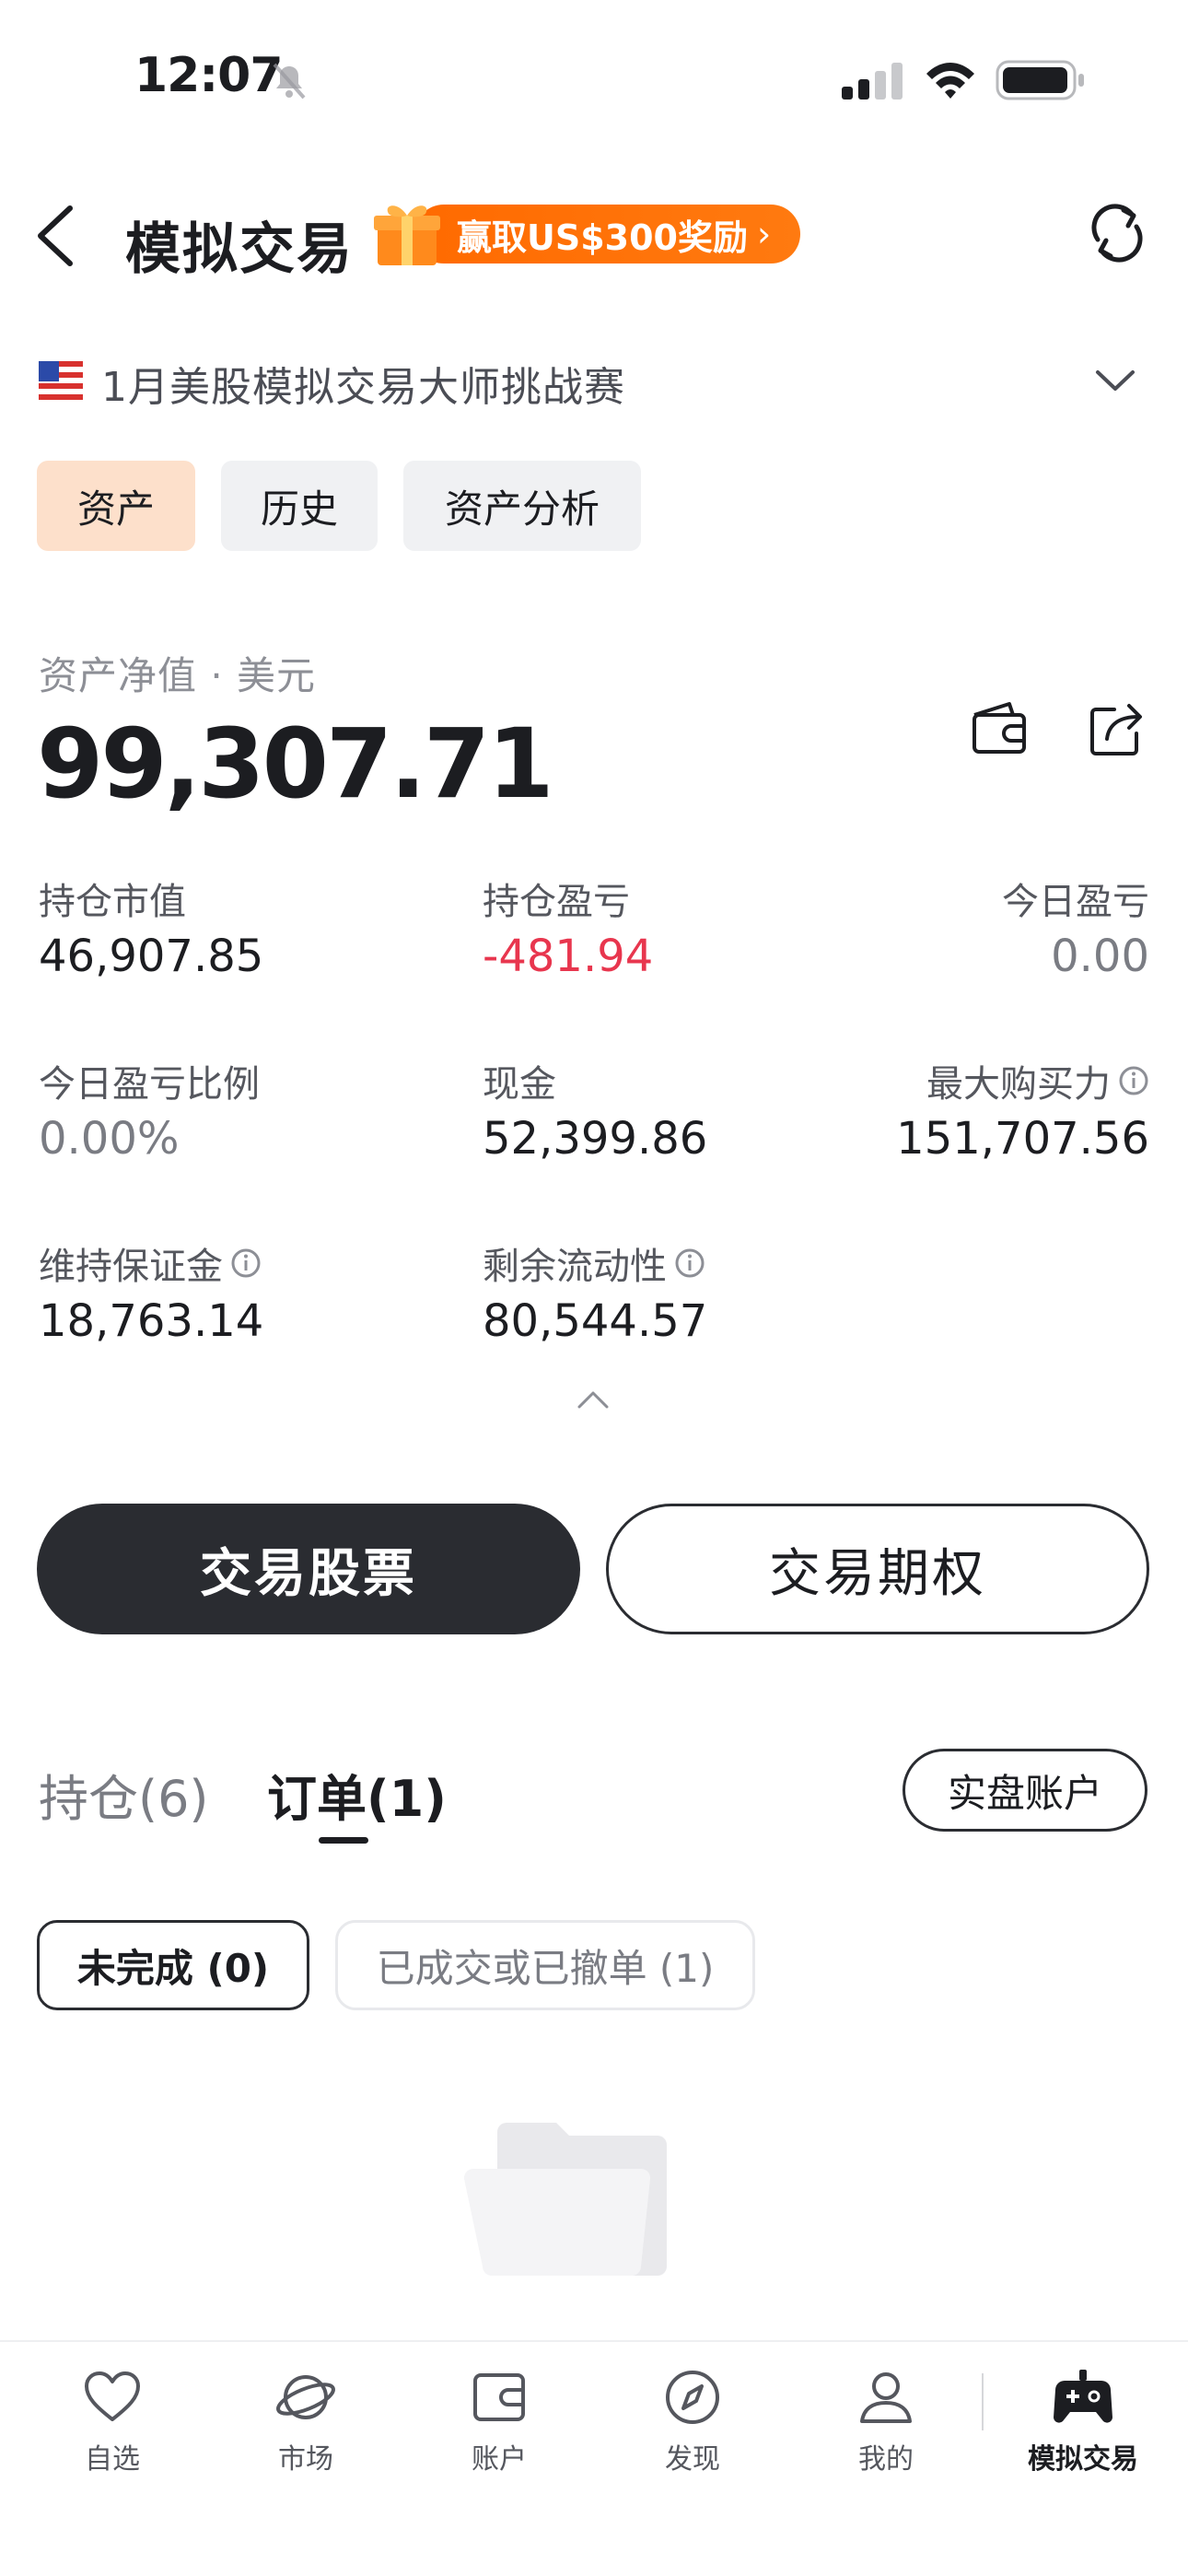 The image size is (1188, 2576). I want to click on filter-filled-or-cancelled: 已成交或已撤单 (1), so click(545, 1965).